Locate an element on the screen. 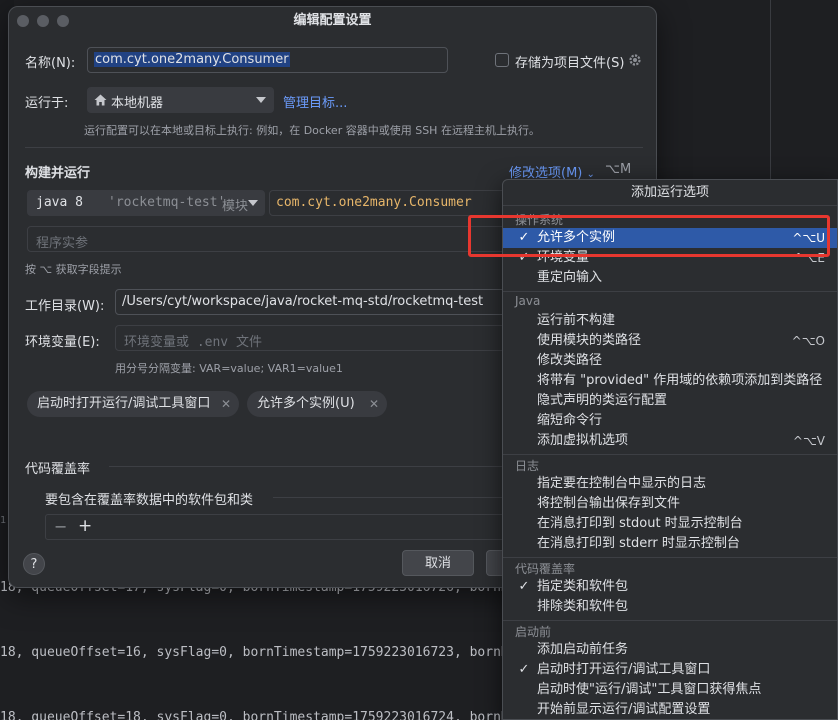  run-on-label: 运行于: is located at coordinates (47, 103).